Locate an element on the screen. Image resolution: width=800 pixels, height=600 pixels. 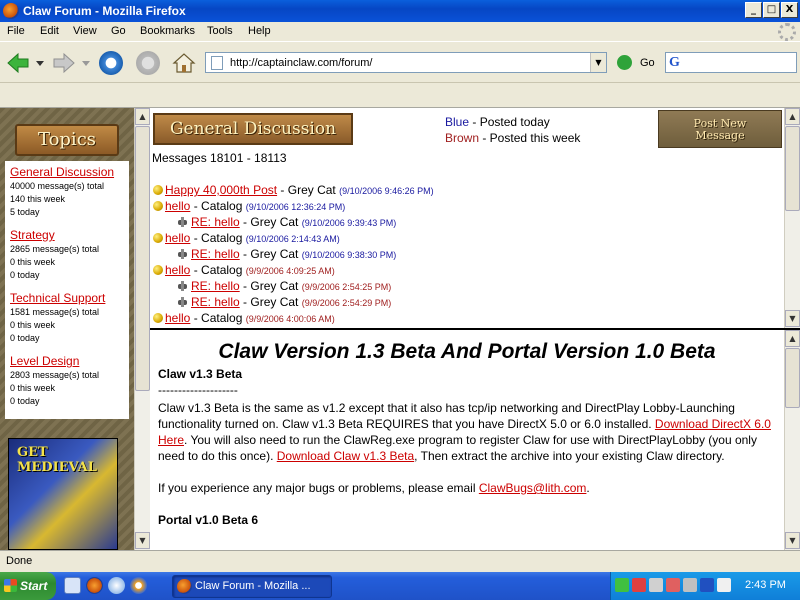
thread-timestamp: (9/9/2006 2:54:29 PM) is located at coordinates (346, 303).